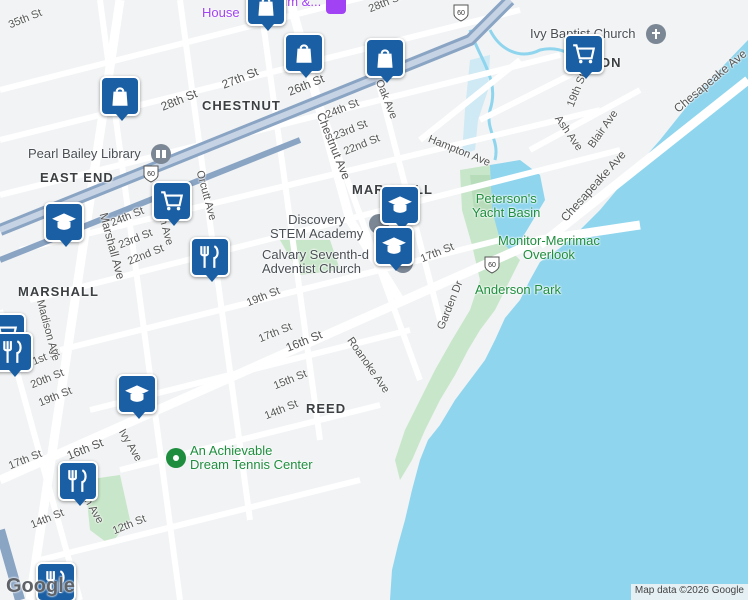  Describe the element at coordinates (241, 105) in the screenshot. I see `neighborhood-label: CHESTNUT` at that location.